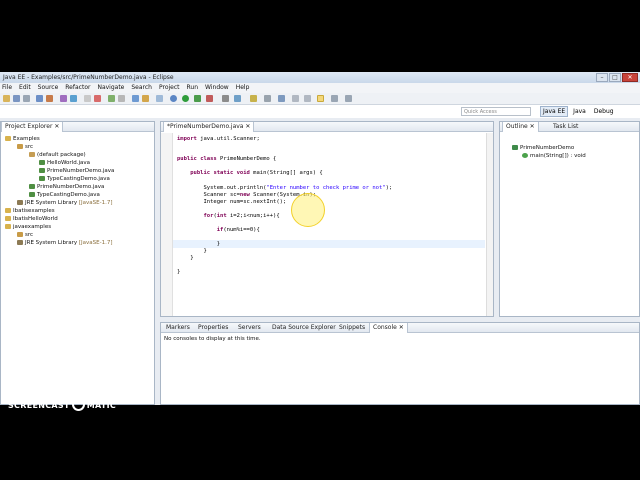 Image resolution: width=640 pixels, height=480 pixels. What do you see at coordinates (209, 127) in the screenshot?
I see `tab-prime-number-demo: *PrimeNumberDemo.java ✕` at bounding box center [209, 127].